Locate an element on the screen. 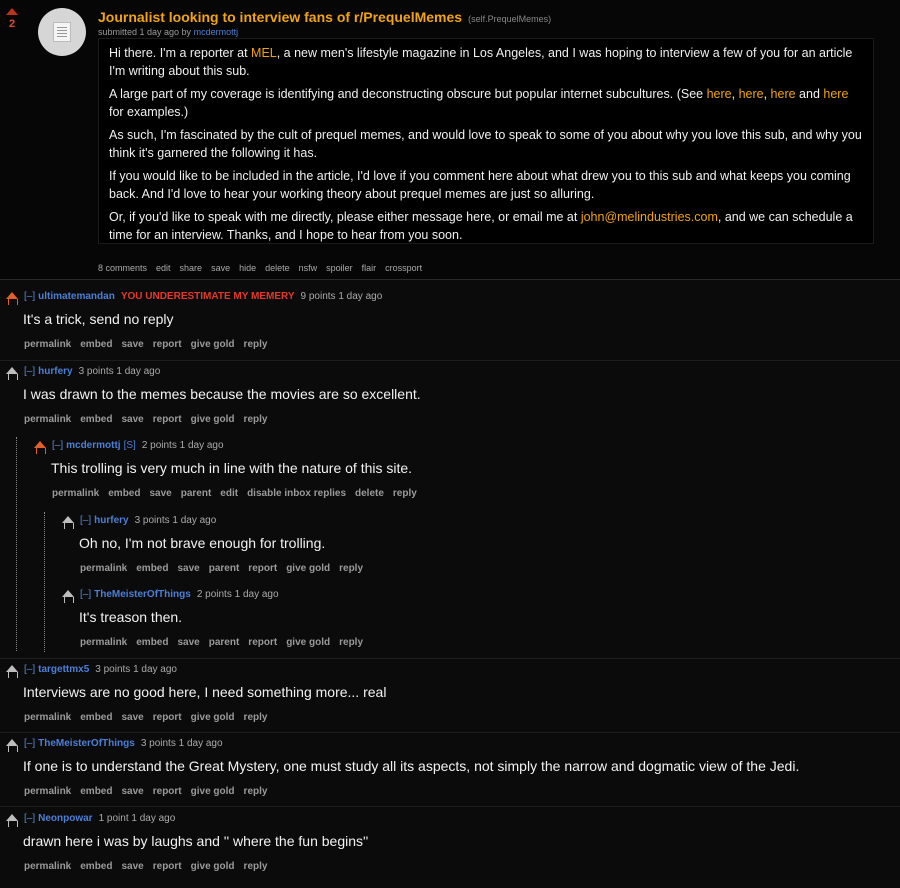 The height and width of the screenshot is (888, 900). selftext-link: john@melindustries.com is located at coordinates (649, 217).